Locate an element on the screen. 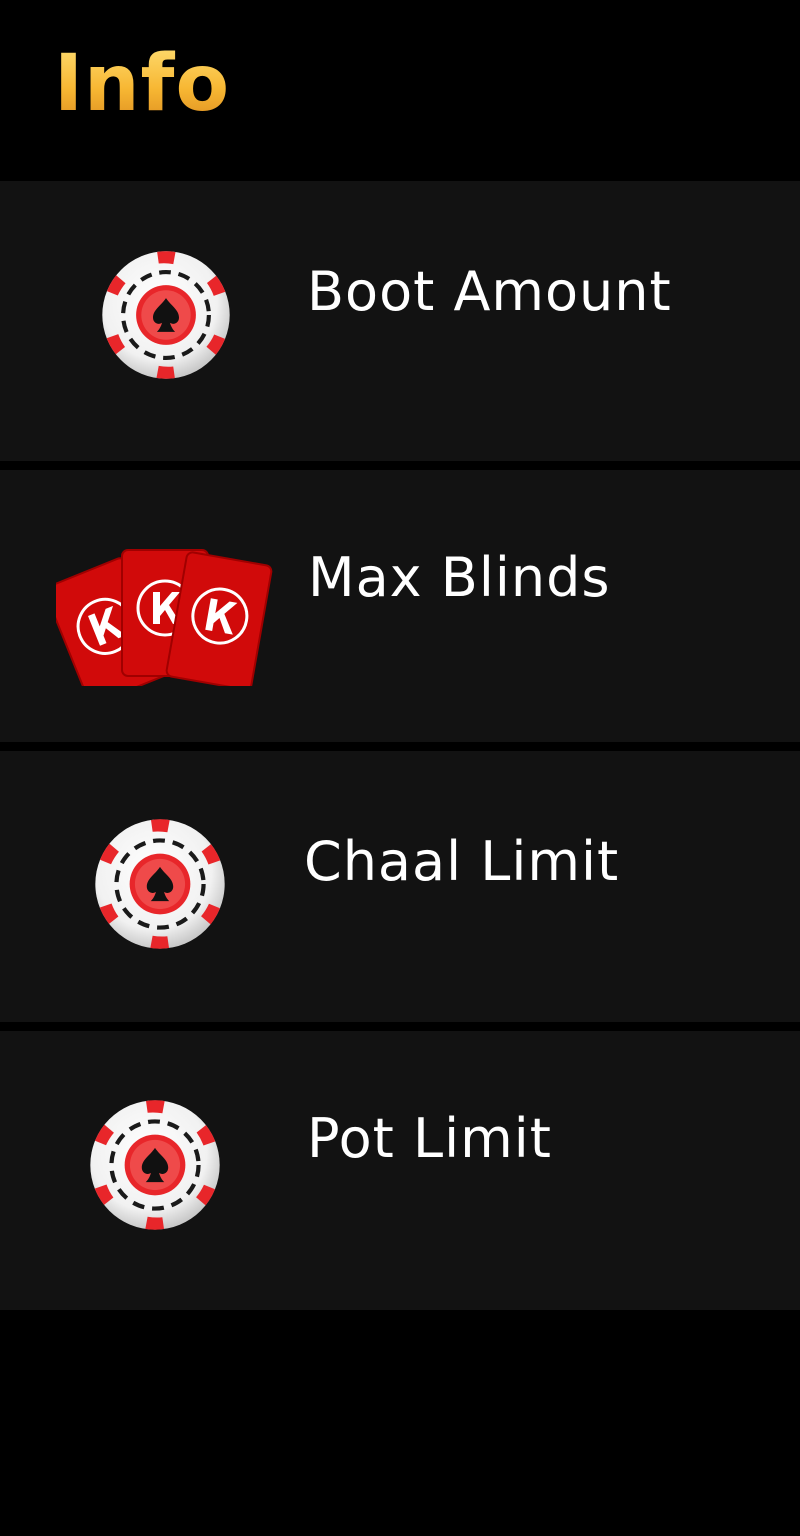 The height and width of the screenshot is (1536, 800). playing-cards-icon is located at coordinates (165, 617).